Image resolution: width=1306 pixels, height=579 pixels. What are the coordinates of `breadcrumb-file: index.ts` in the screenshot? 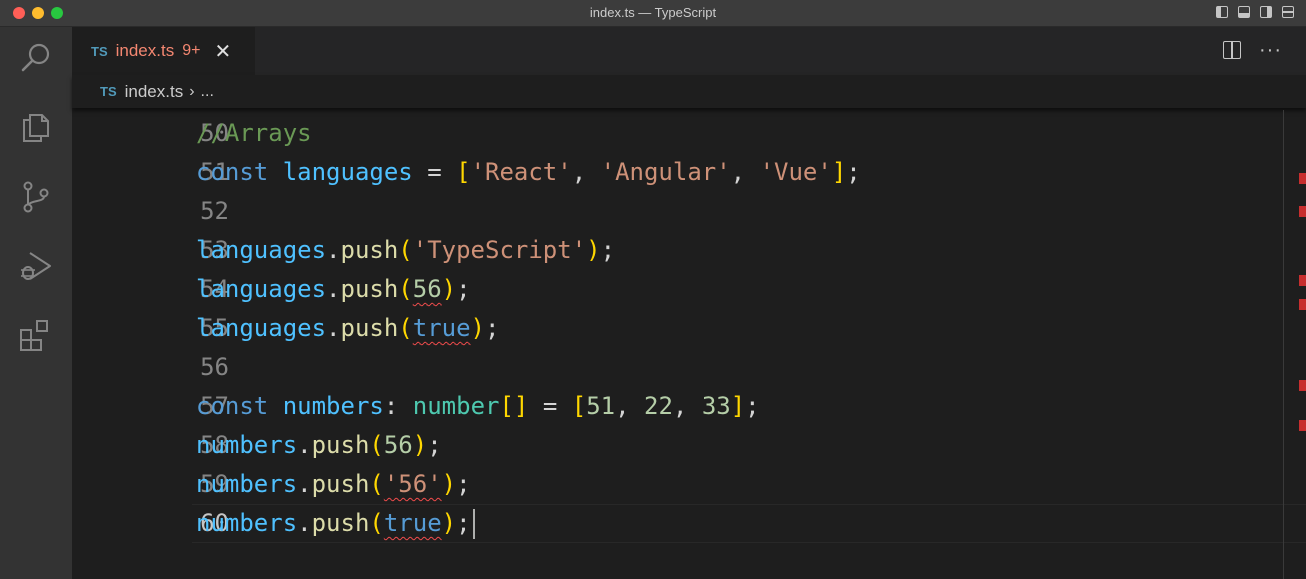 It's located at (154, 92).